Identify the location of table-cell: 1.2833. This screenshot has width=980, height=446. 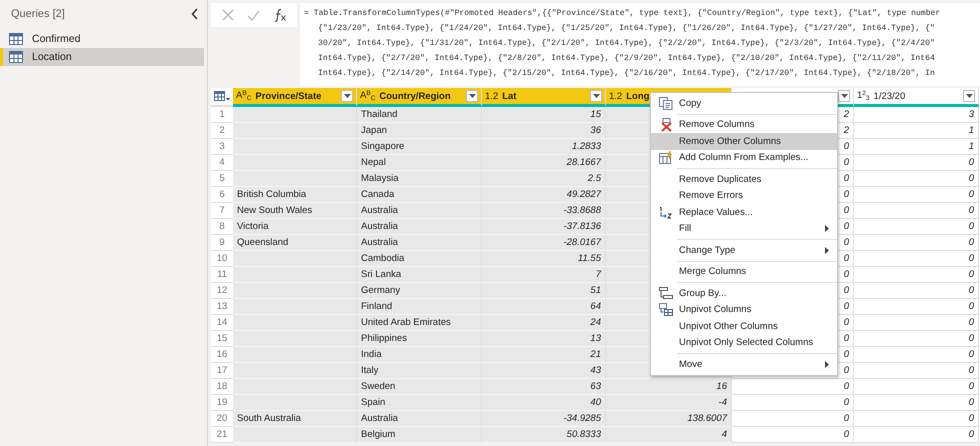
(544, 147).